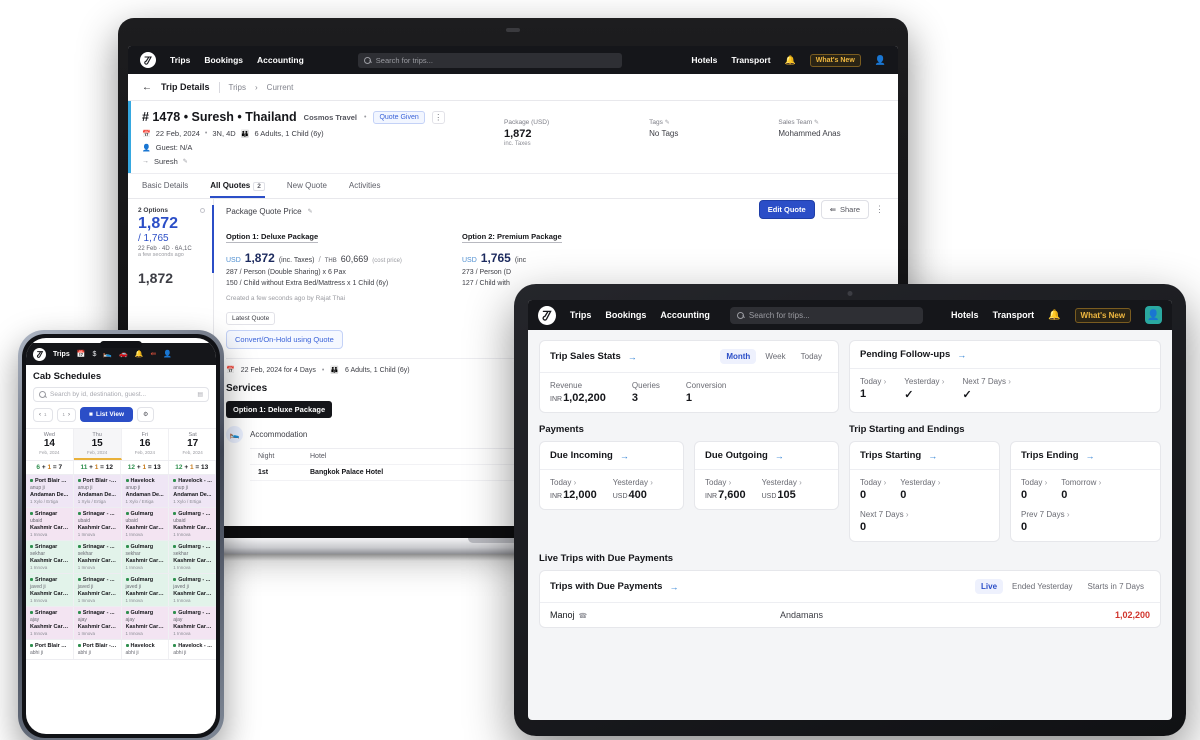 This screenshot has height=740, width=1200. I want to click on due-outgoing-yesterday: Yesterday › USD105, so click(782, 489).